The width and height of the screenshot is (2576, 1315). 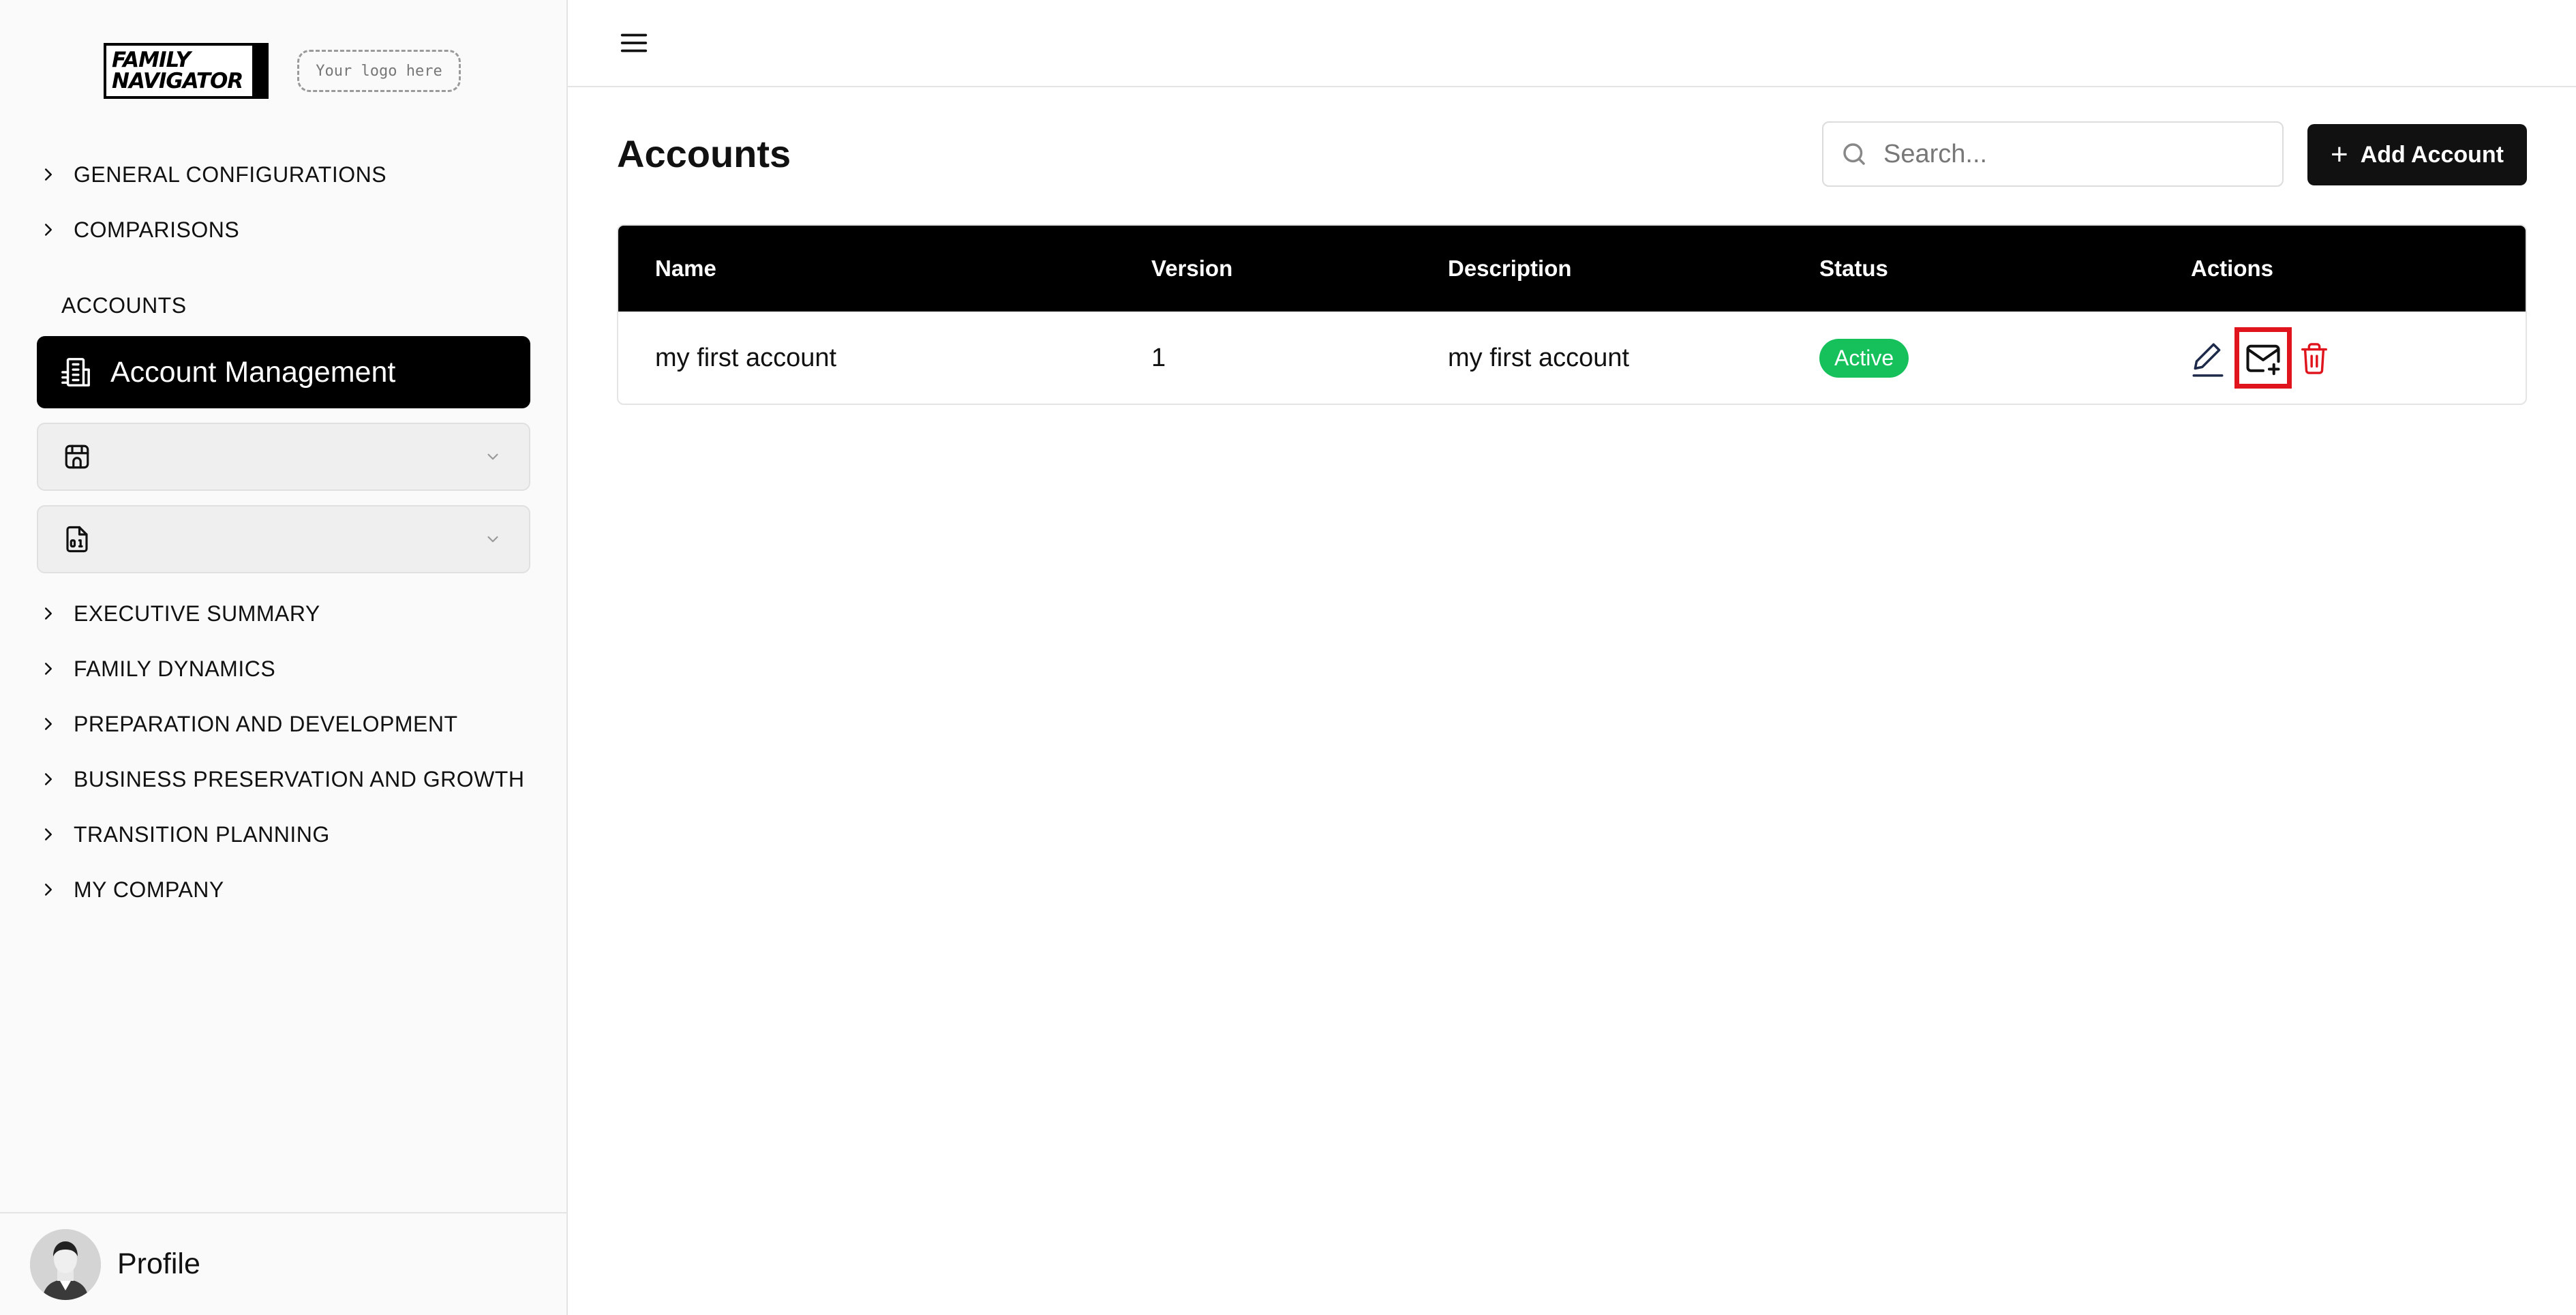 I want to click on logo-line-1: FAMILY, so click(x=151, y=60).